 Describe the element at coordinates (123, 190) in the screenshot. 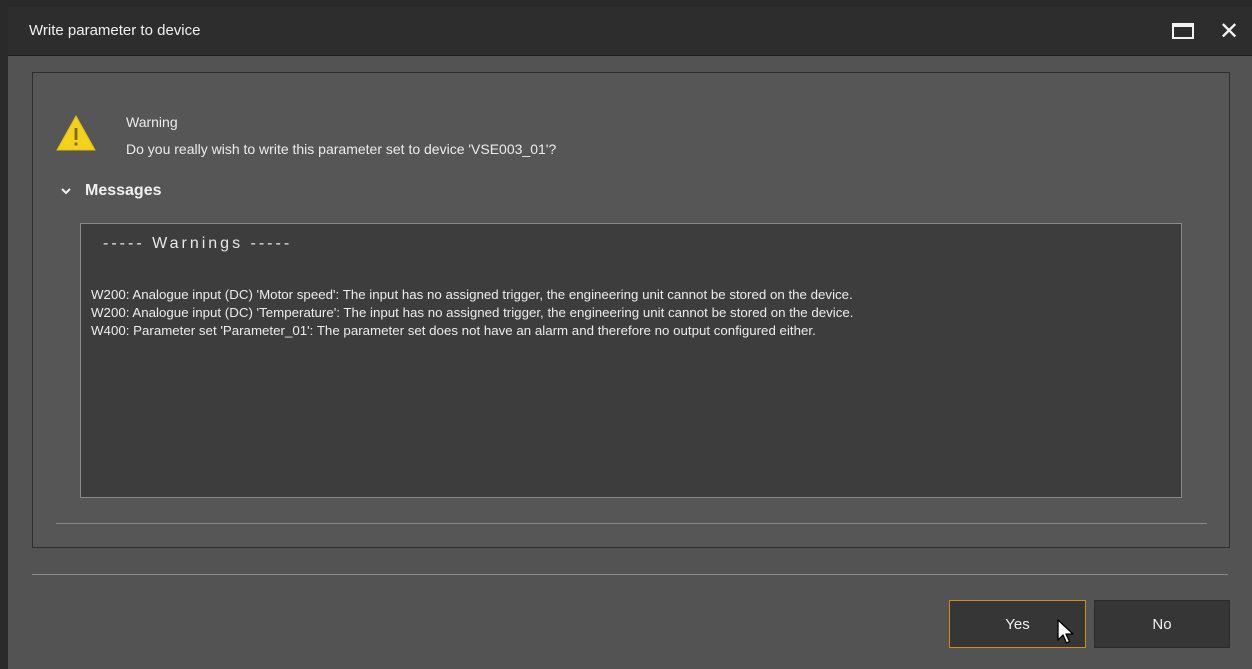

I see `messages-label: Messages` at that location.